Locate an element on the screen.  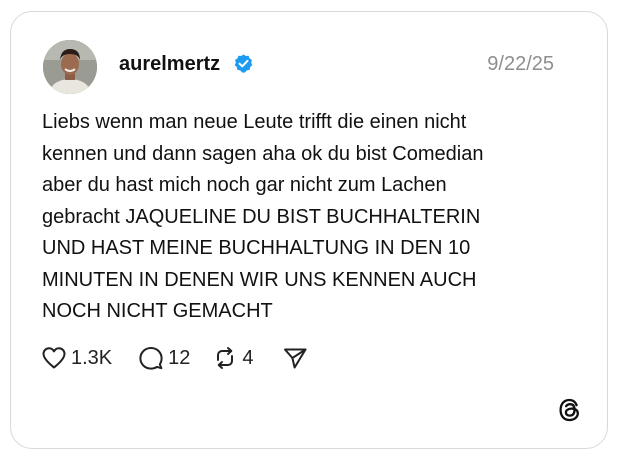
repost-button: 4 is located at coordinates (233, 358).